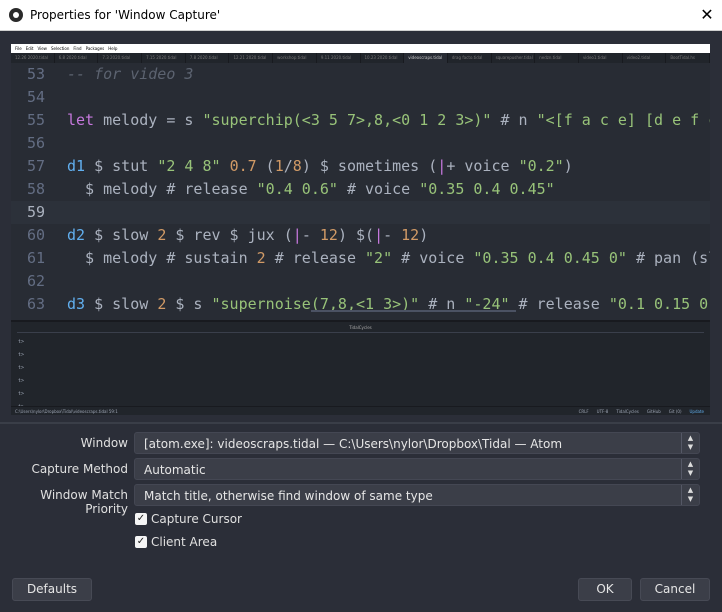  Describe the element at coordinates (35, 74) in the screenshot. I see `line-number: 53` at that location.